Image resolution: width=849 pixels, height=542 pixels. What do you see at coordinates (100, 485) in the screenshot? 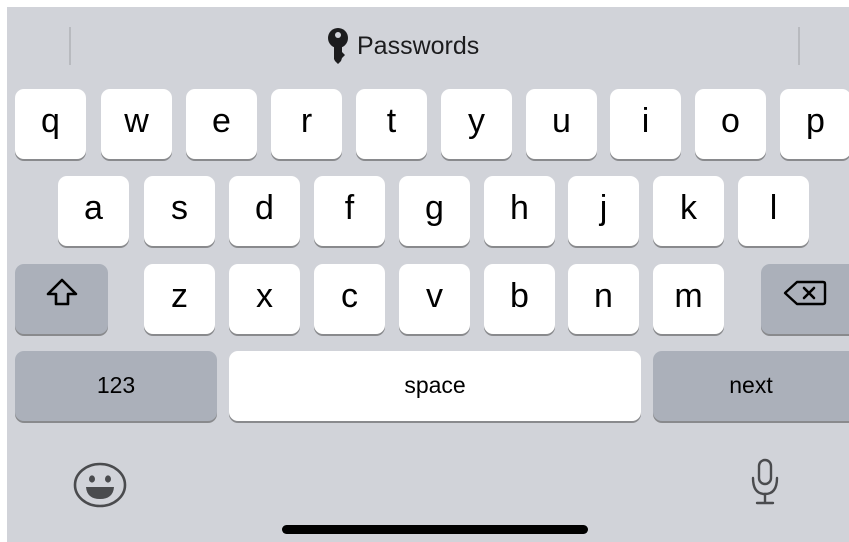
I see `emoji-smiley-icon` at bounding box center [100, 485].